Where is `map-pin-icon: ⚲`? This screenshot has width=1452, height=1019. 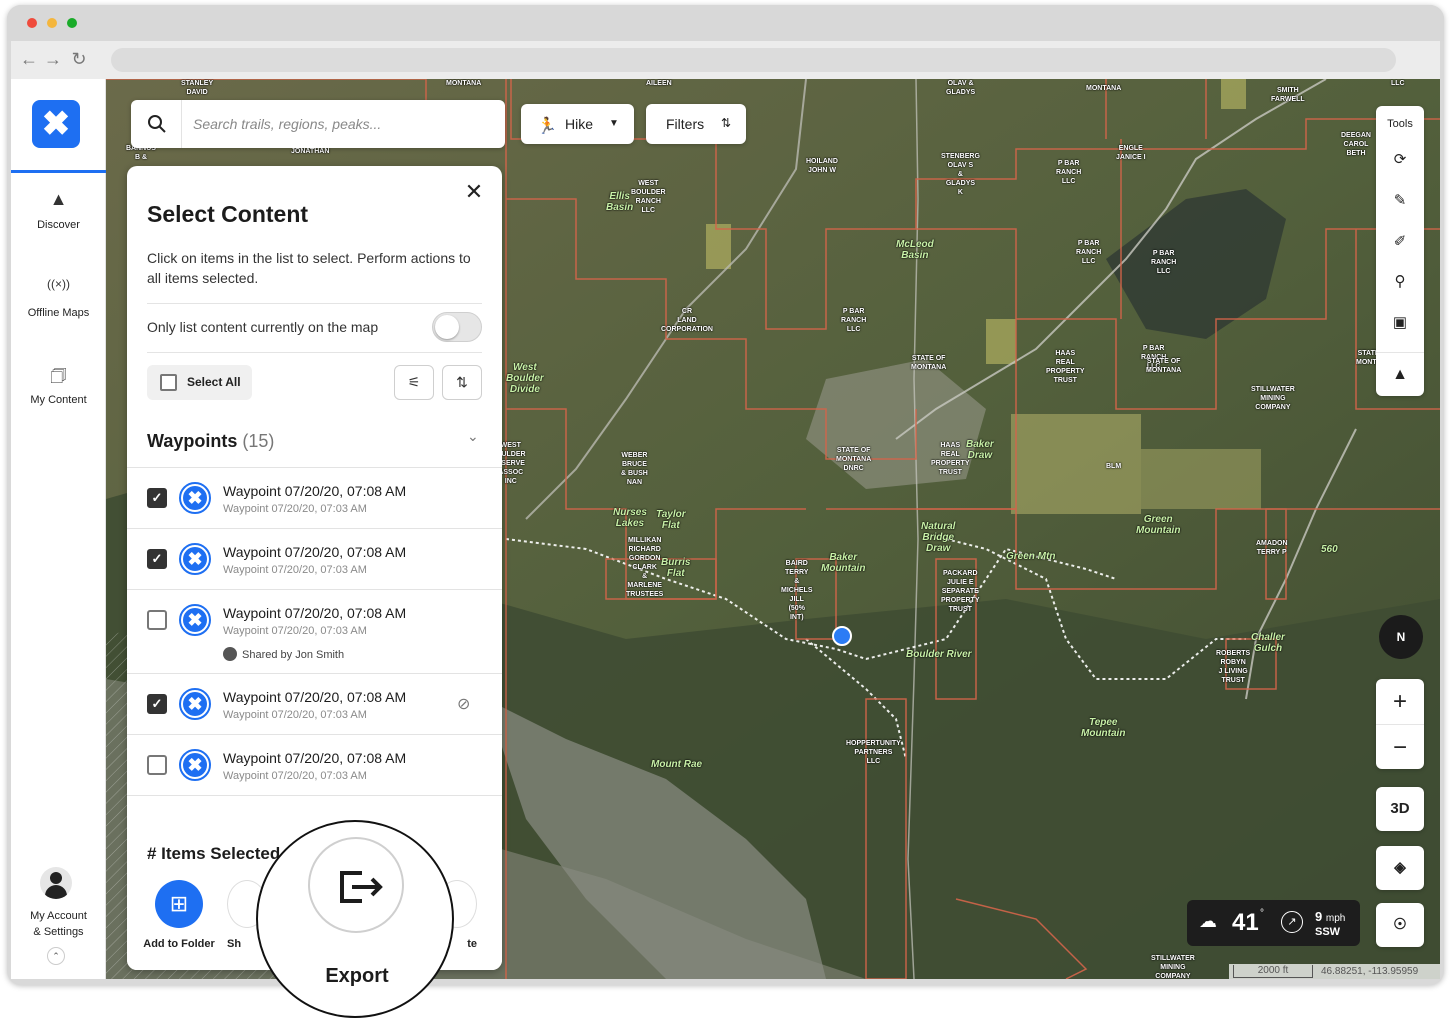 map-pin-icon: ⚲ is located at coordinates (1400, 281).